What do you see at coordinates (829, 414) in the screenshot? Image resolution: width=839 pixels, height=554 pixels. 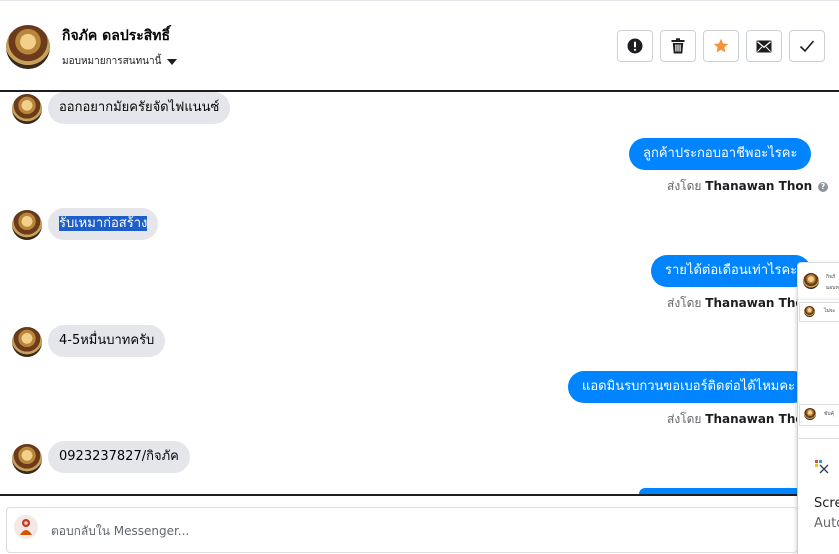 I see `side-row-text: ขับคุ้` at bounding box center [829, 414].